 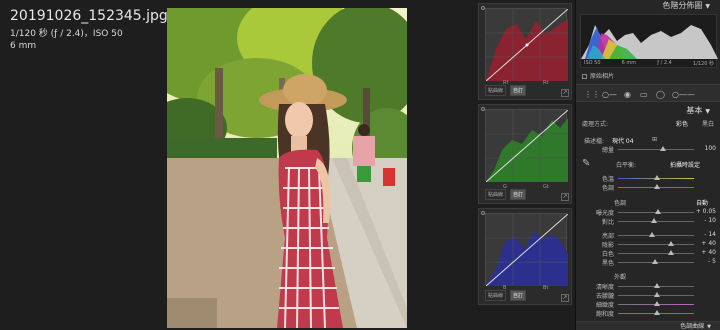 I want to click on whites-label: 白色, so click(x=607, y=254).